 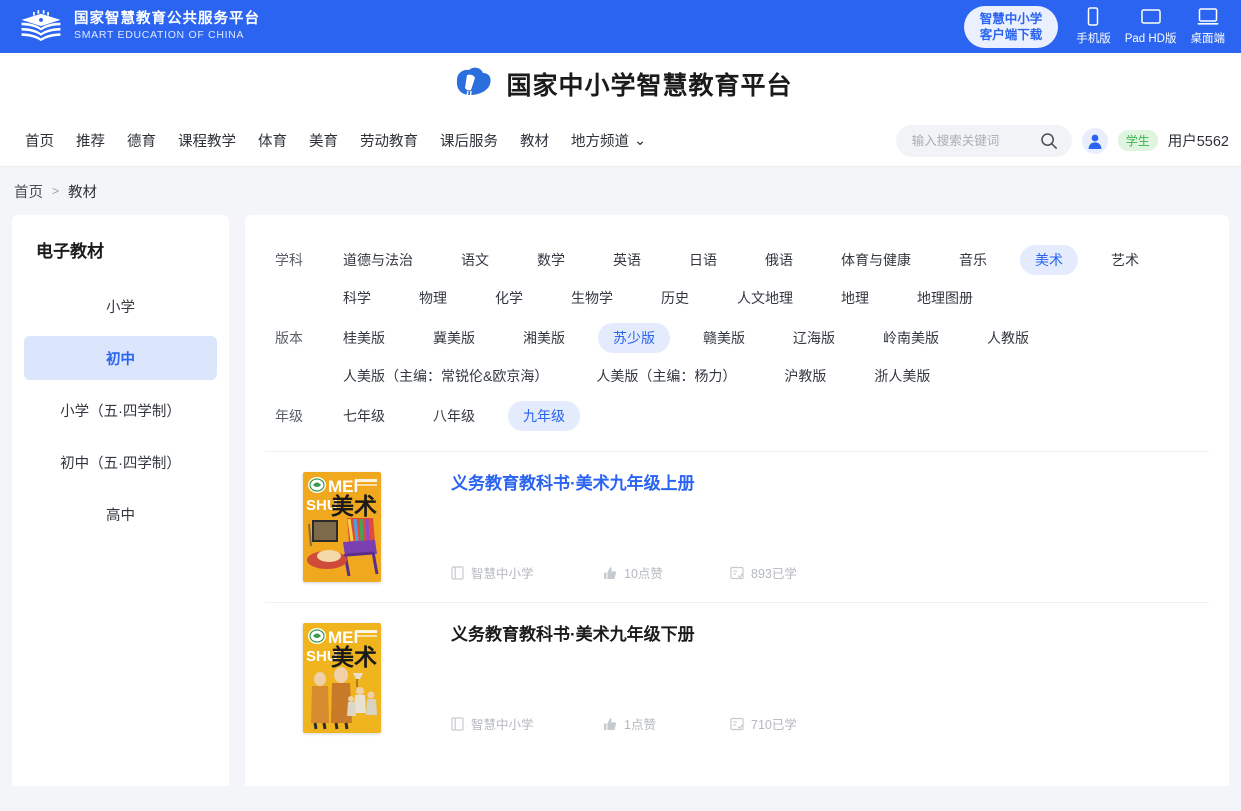 What do you see at coordinates (643, 574) in the screenshot?
I see `book-likes-label: 10点赞` at bounding box center [643, 574].